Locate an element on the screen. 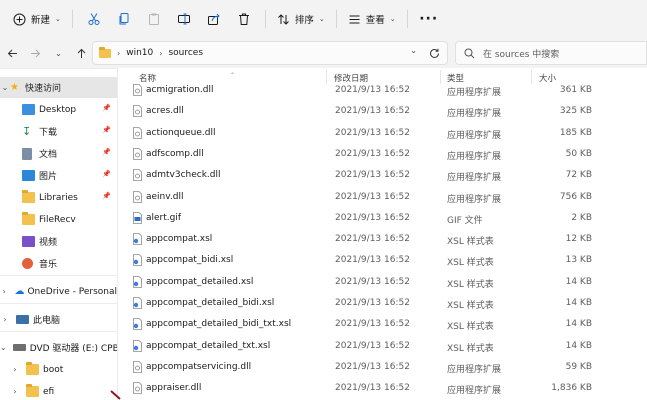  address-history-chevron-icon: ⌄ is located at coordinates (413, 50).